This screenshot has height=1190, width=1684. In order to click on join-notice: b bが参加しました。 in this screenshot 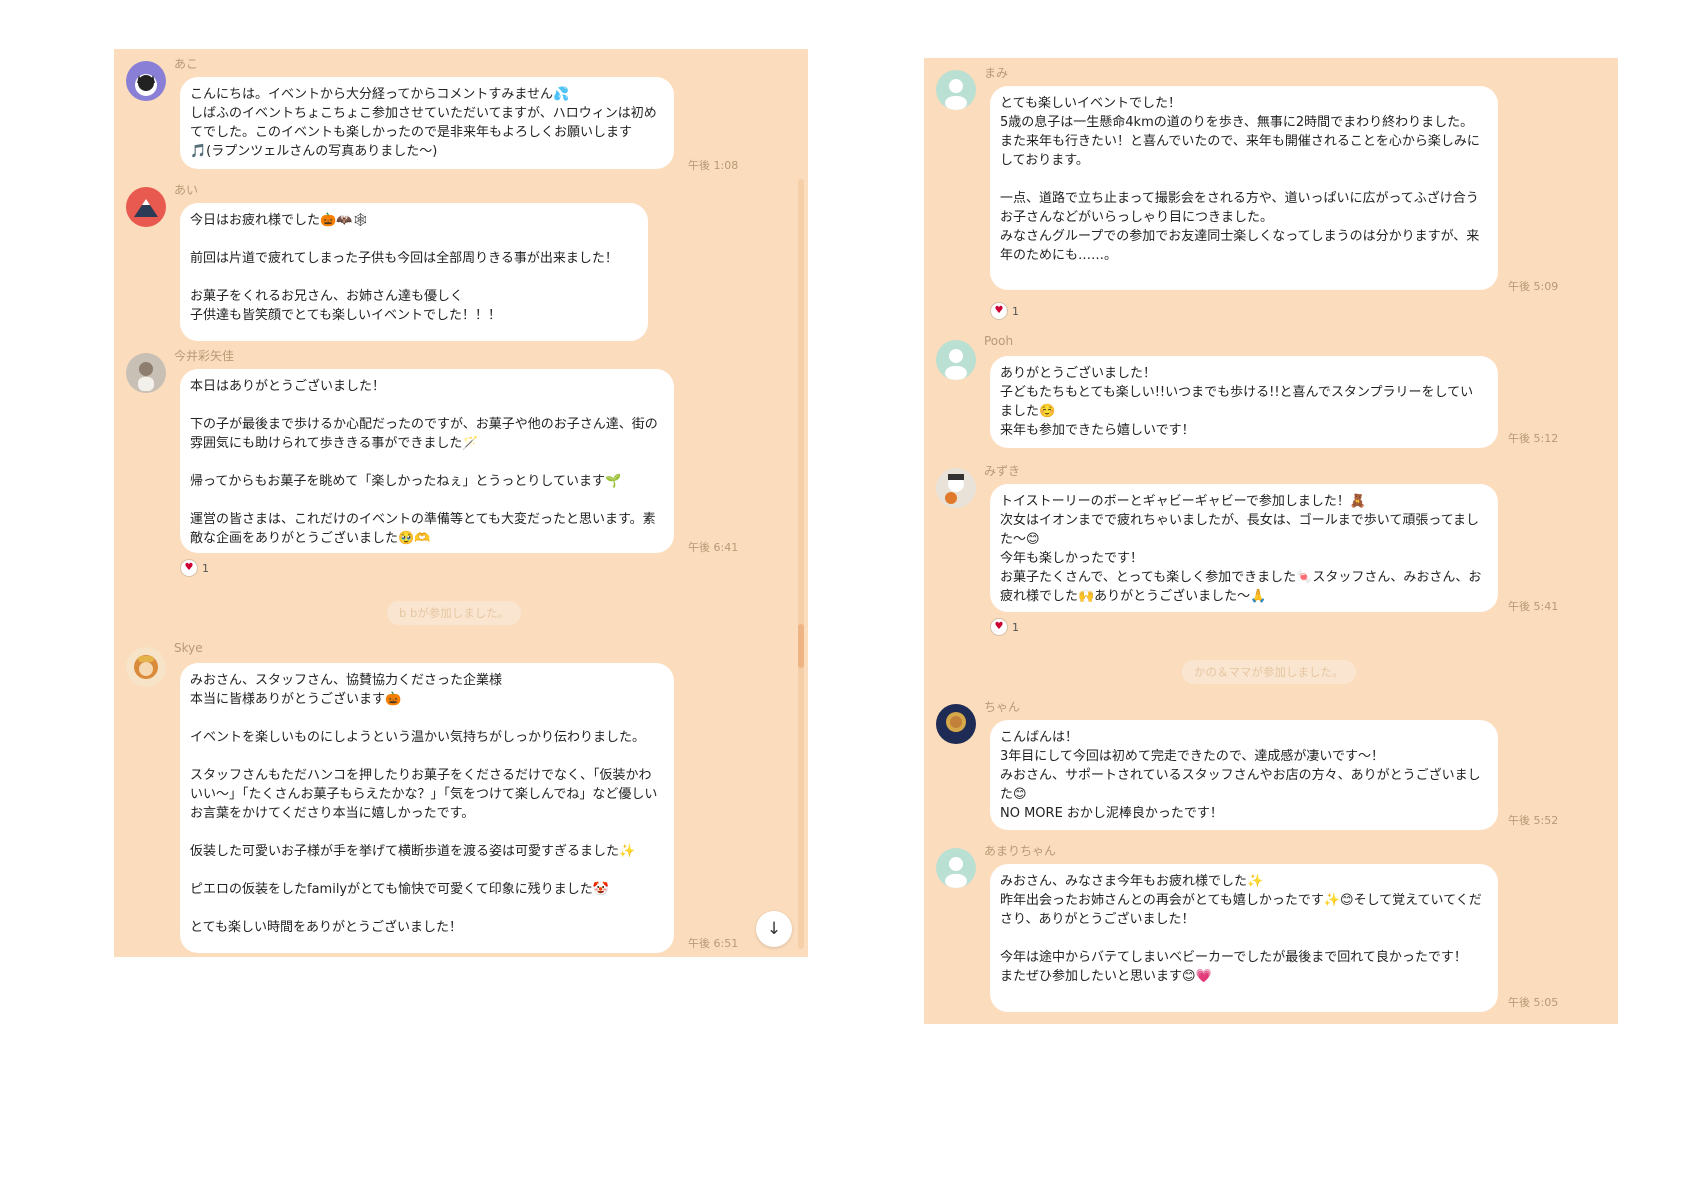, I will do `click(454, 613)`.